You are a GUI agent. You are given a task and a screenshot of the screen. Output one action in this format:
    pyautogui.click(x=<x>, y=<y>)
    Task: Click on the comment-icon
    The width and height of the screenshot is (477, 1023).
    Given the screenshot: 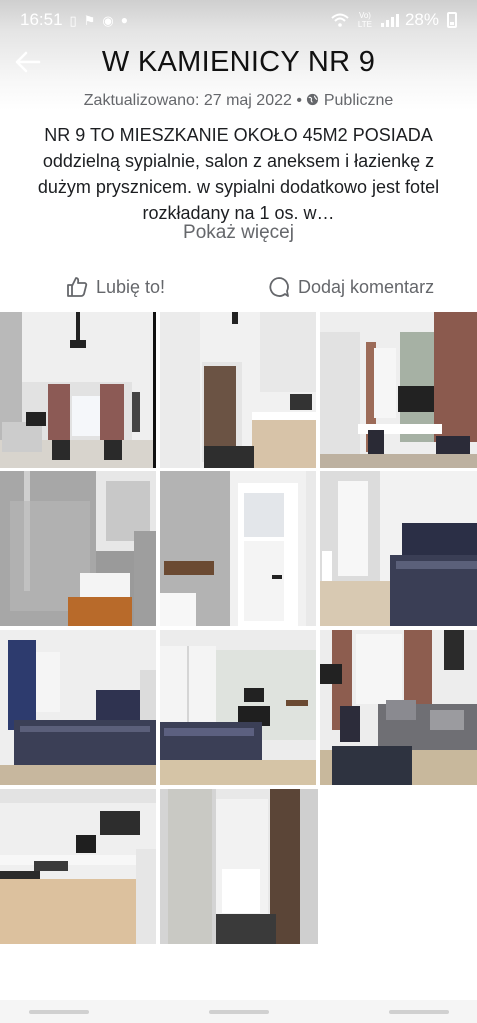 What is the action you would take?
    pyautogui.click(x=279, y=287)
    